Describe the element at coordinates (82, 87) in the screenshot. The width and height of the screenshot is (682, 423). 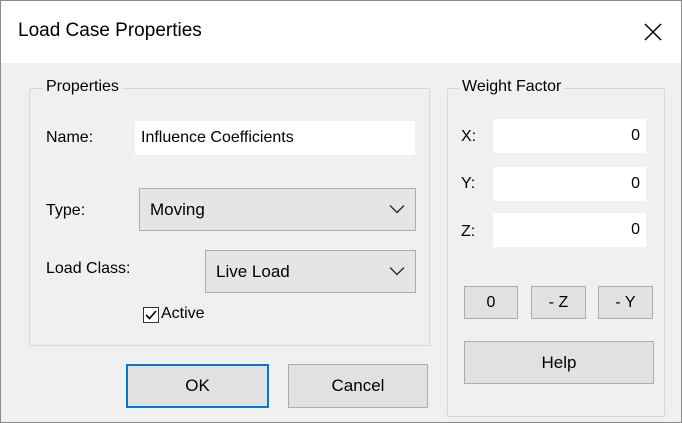
I see `properties-group-label: Properties` at that location.